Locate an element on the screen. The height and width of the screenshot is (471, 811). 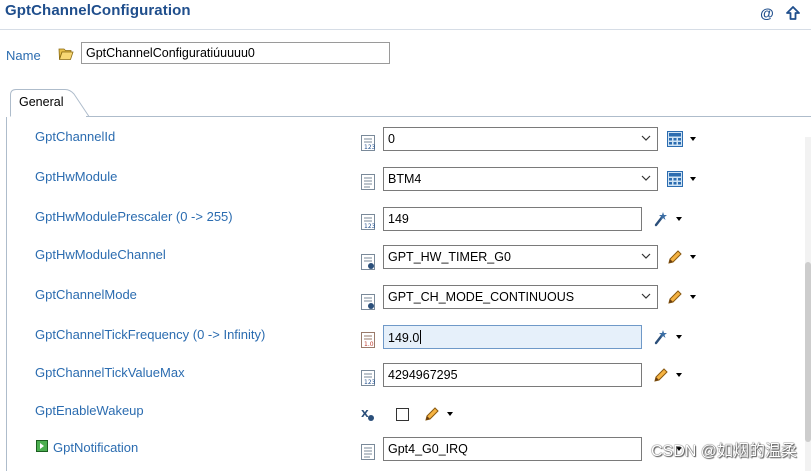
svg-text: 1.0 is located at coordinates (369, 344).